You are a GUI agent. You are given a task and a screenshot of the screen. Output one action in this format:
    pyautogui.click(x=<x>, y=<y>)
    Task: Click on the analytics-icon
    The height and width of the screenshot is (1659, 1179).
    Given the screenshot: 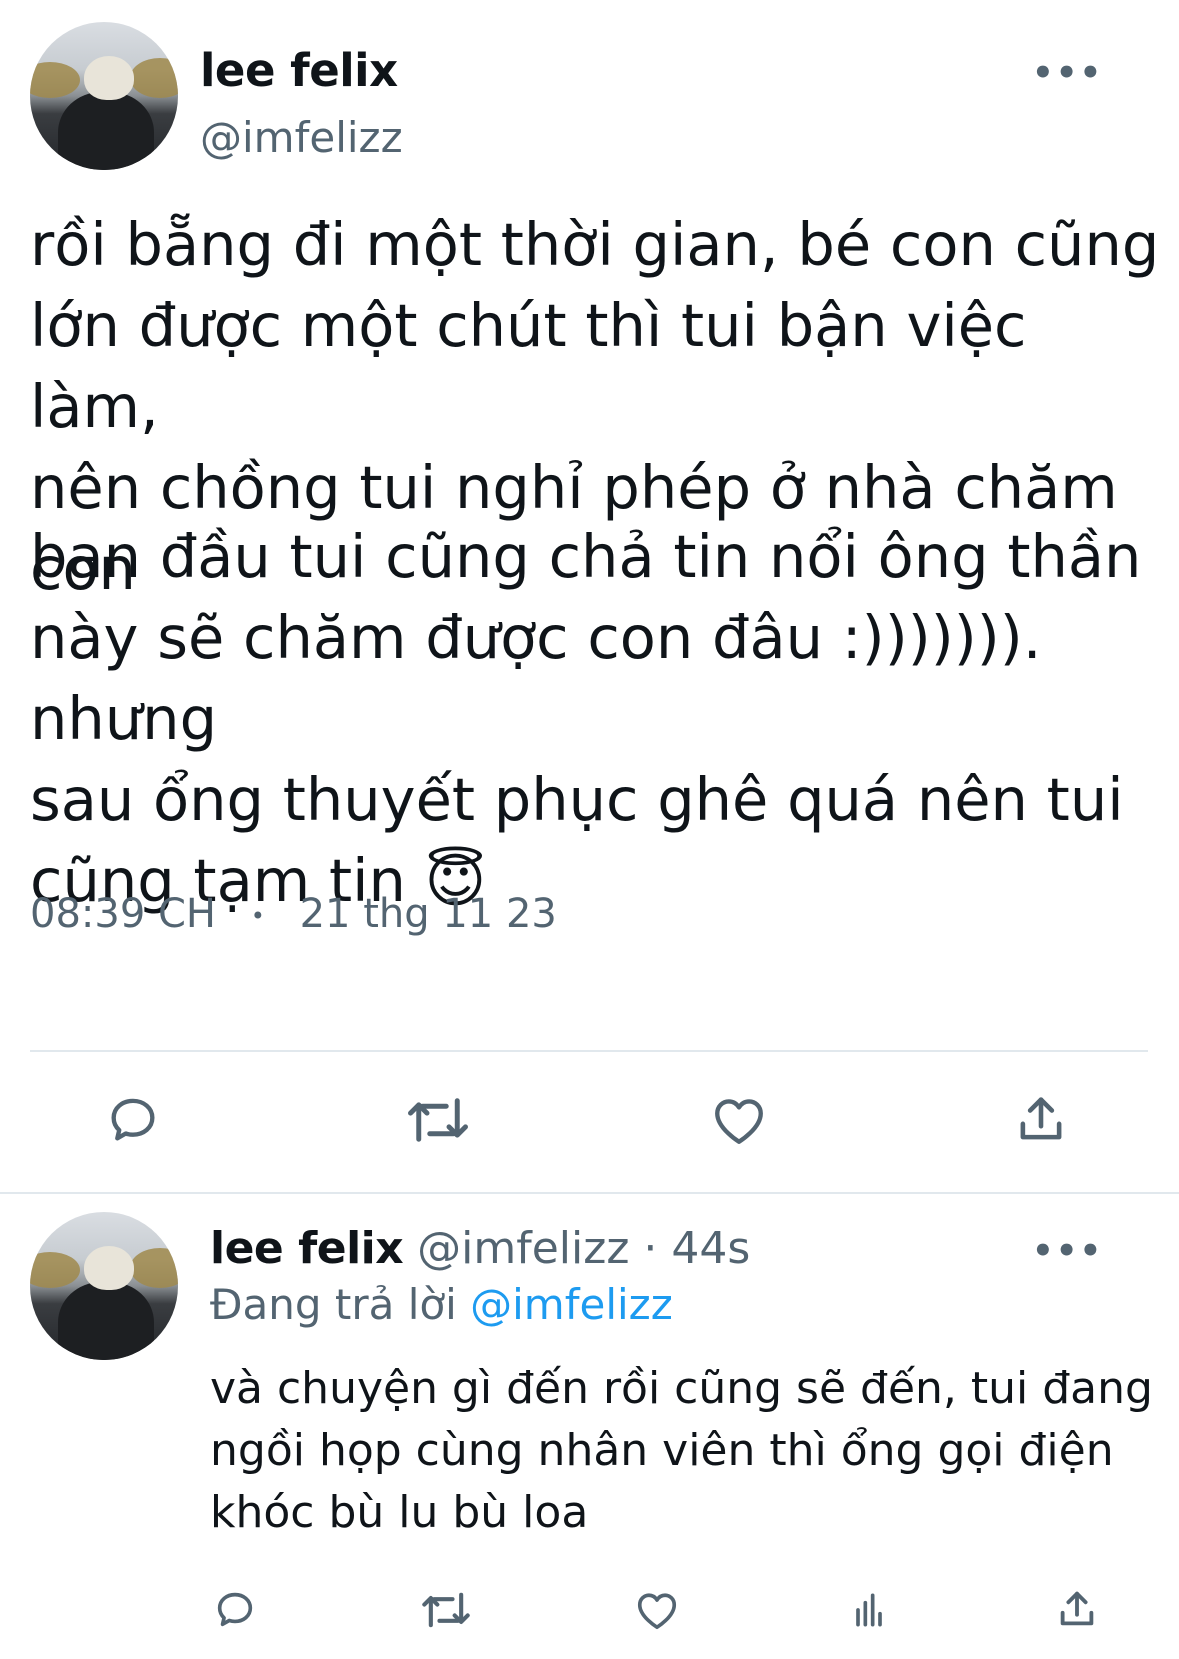 What is the action you would take?
    pyautogui.click(x=869, y=1610)
    